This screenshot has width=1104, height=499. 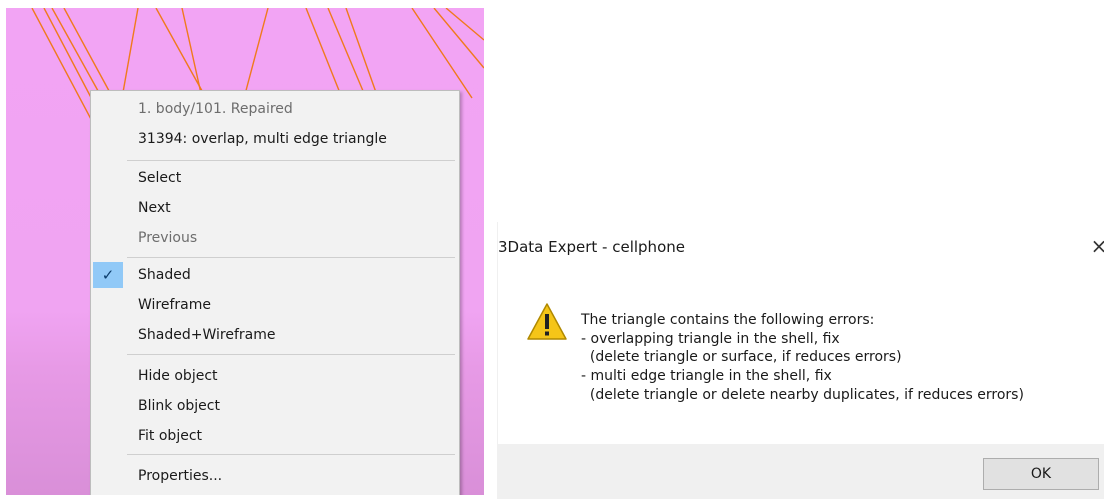 I want to click on menu-item-shaded-wireframe: Shaded+Wireframe, so click(x=275, y=335).